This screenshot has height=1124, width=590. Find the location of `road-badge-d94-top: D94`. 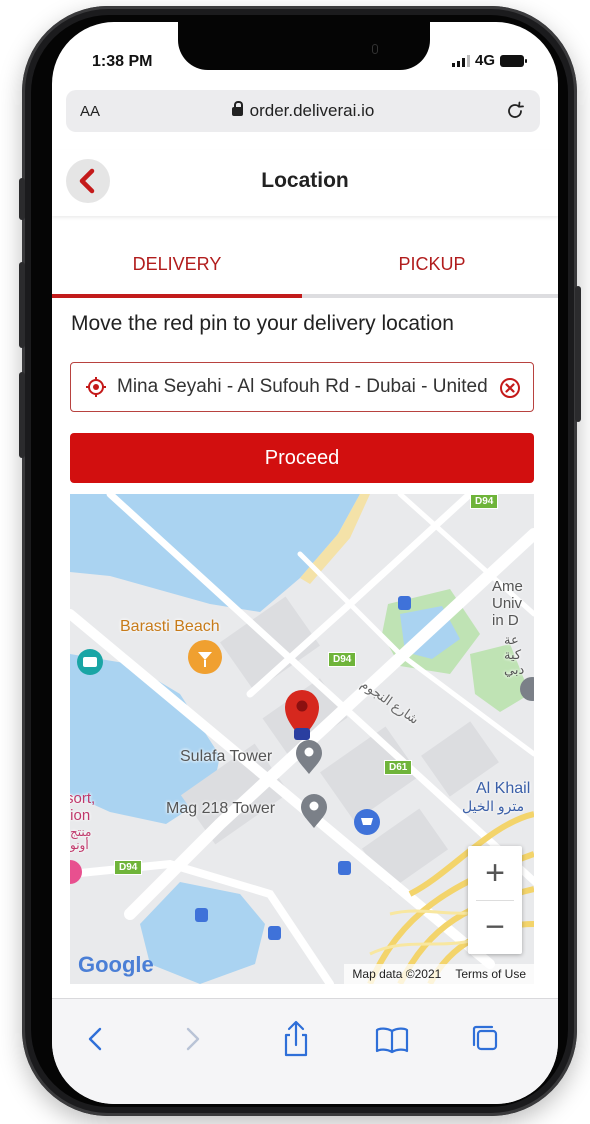

road-badge-d94-top: D94 is located at coordinates (484, 501).